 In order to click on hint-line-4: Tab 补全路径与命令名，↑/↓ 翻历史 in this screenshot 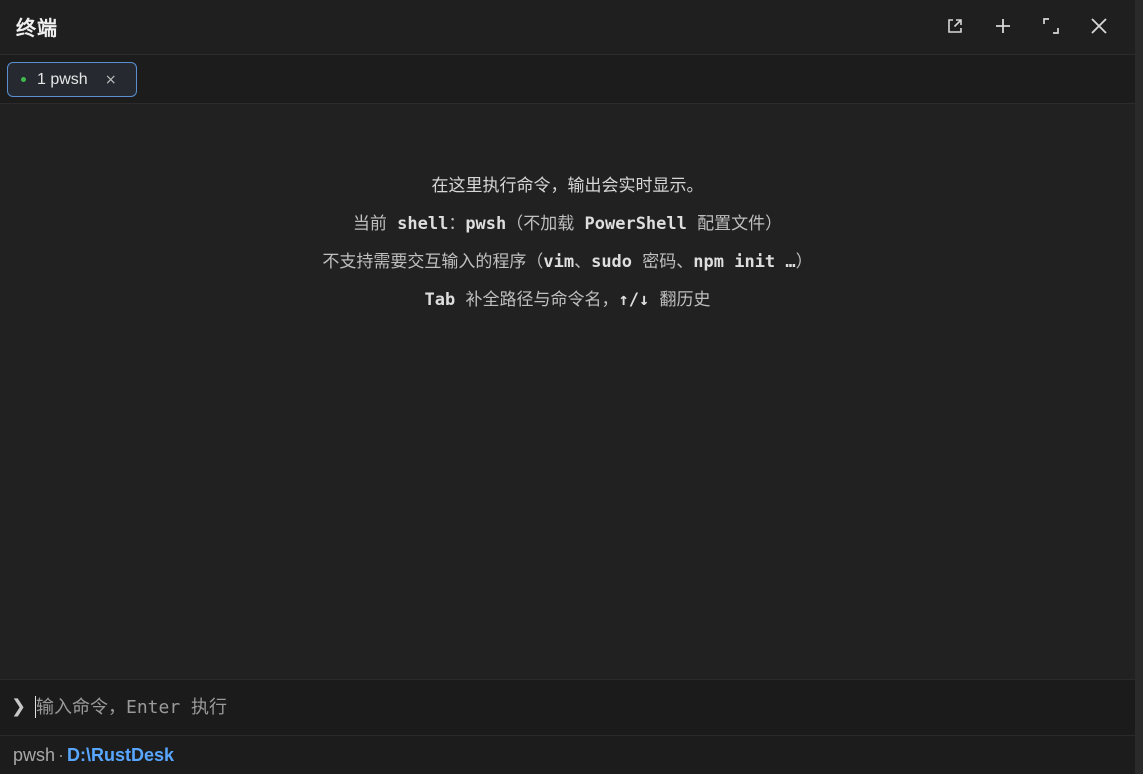, I will do `click(567, 297)`.